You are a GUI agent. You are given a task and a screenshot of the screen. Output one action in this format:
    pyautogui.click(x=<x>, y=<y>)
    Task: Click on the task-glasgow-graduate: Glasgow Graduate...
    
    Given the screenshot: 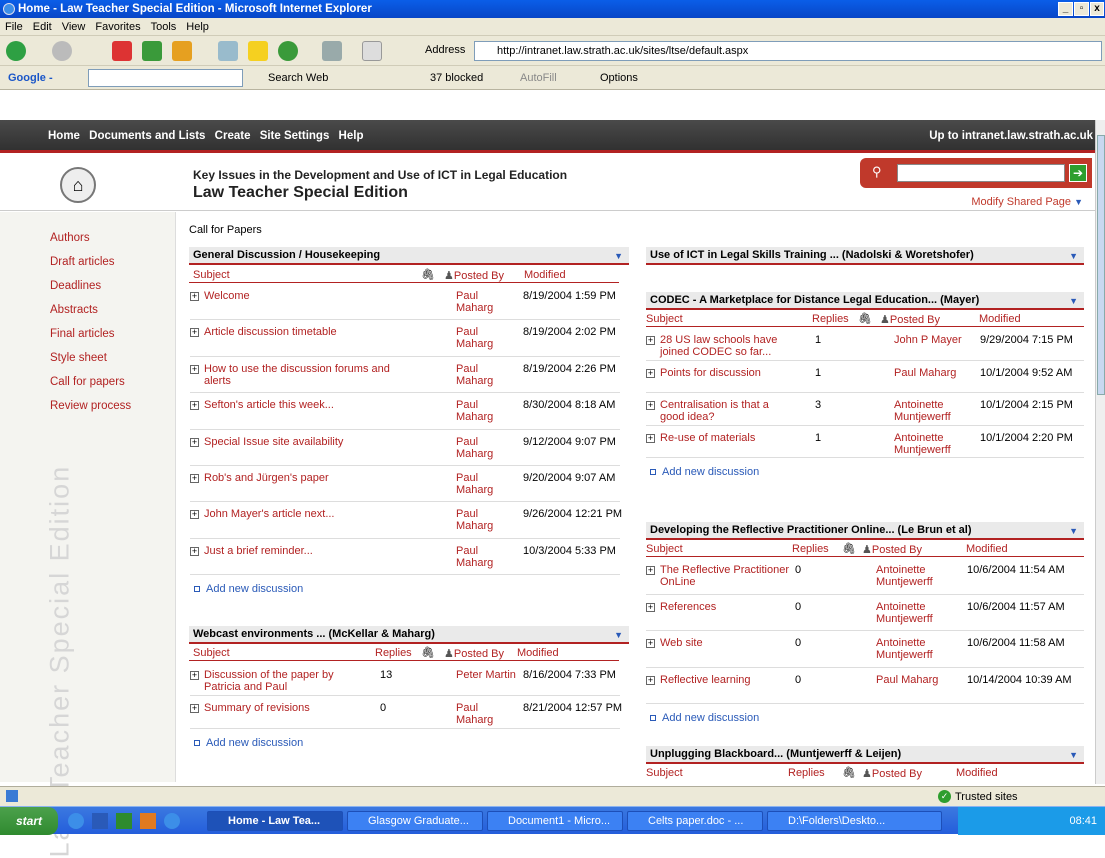 What is the action you would take?
    pyautogui.click(x=415, y=821)
    